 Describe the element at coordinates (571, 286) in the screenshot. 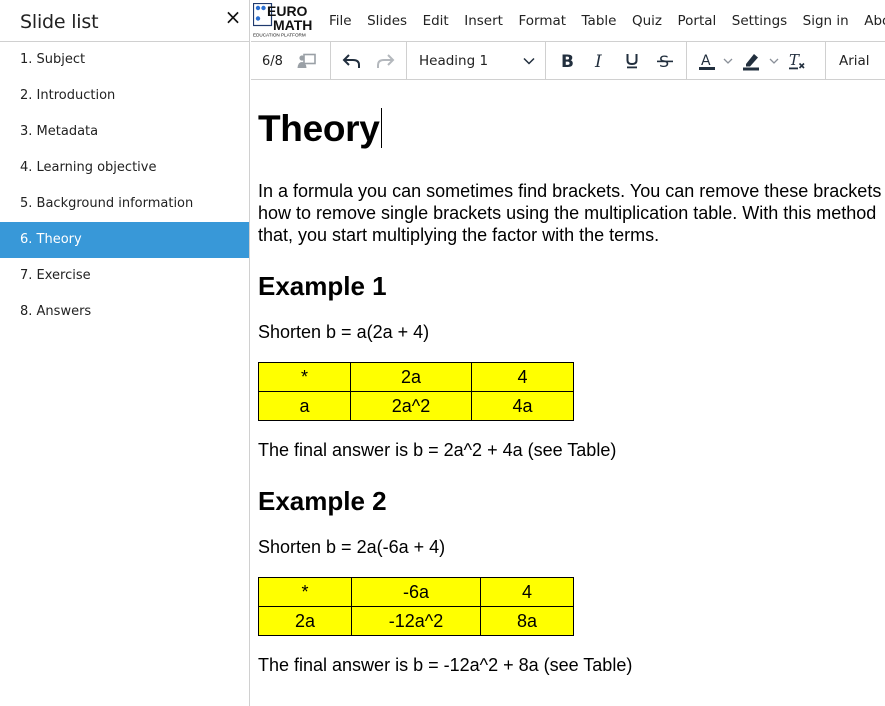

I see `example-1-heading: Example 1` at that location.